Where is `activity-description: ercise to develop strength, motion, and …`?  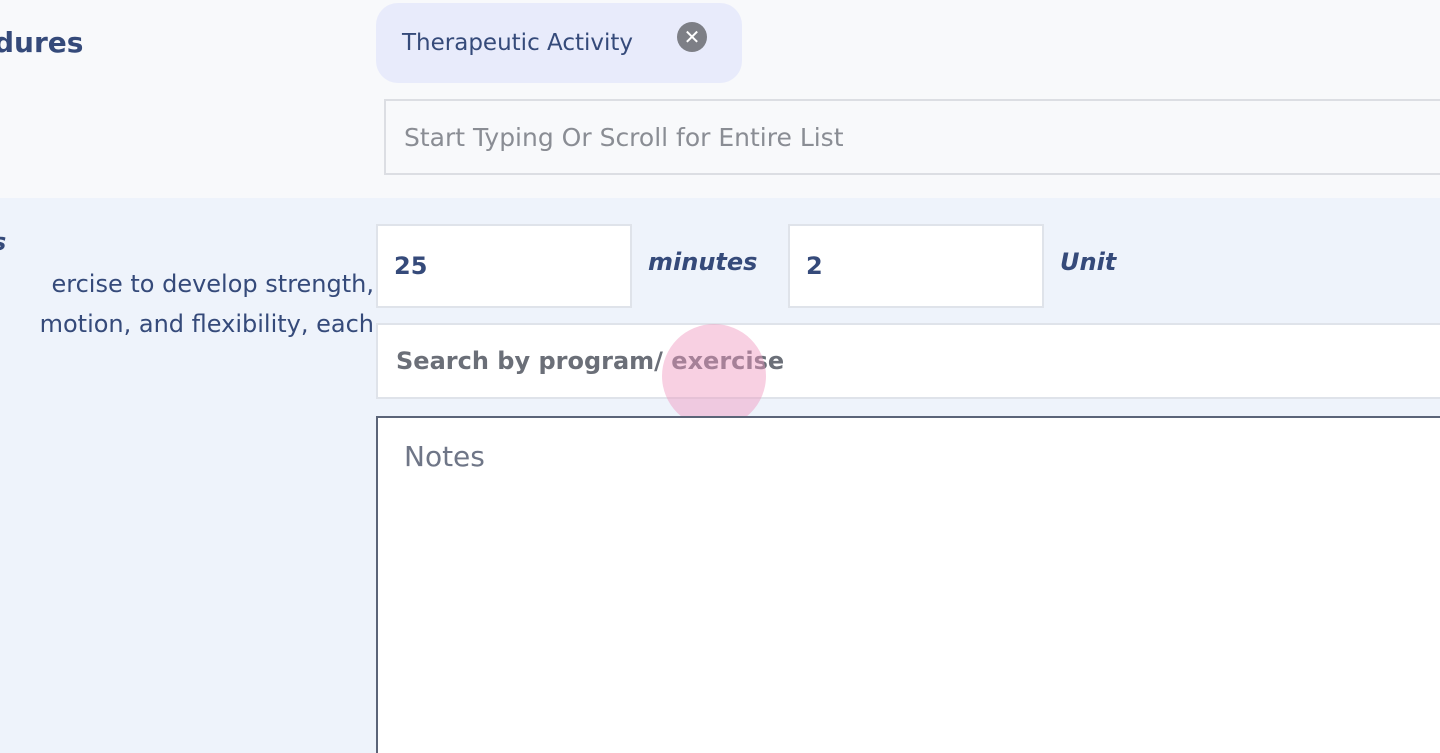 activity-description: ercise to develop strength, motion, and … is located at coordinates (187, 304).